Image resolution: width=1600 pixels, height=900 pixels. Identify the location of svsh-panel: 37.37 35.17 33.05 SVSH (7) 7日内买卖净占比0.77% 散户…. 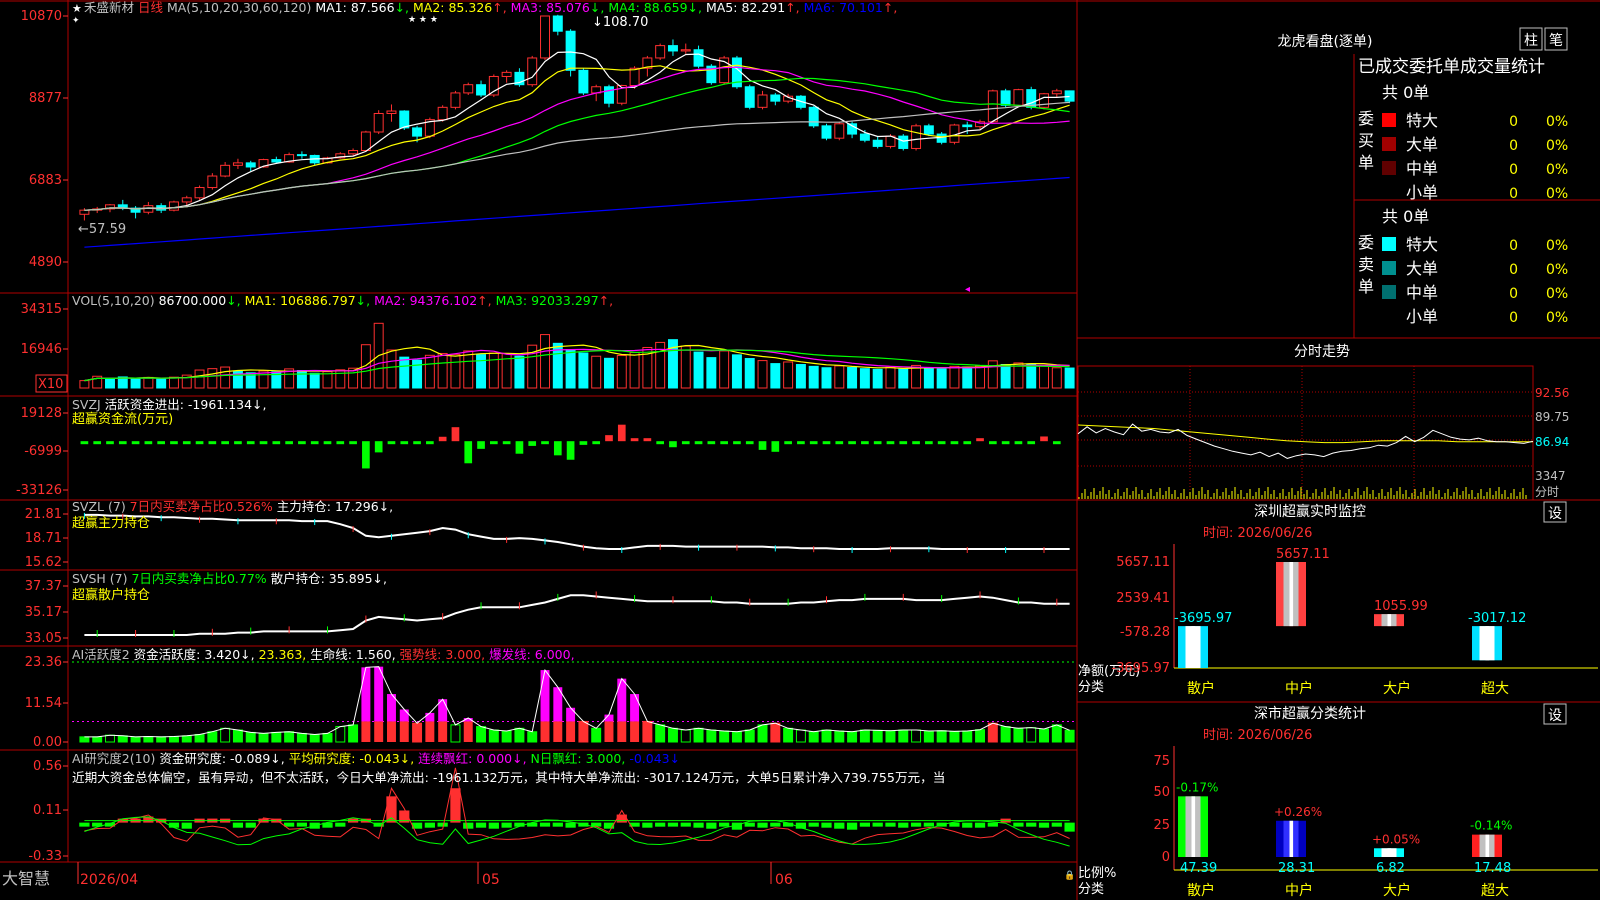
(547, 608).